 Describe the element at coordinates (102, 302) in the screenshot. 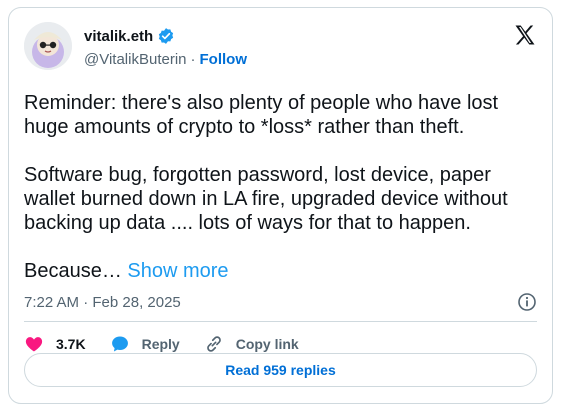

I see `tweet-timestamp: 7:22 AM · Feb 28, 2025` at that location.